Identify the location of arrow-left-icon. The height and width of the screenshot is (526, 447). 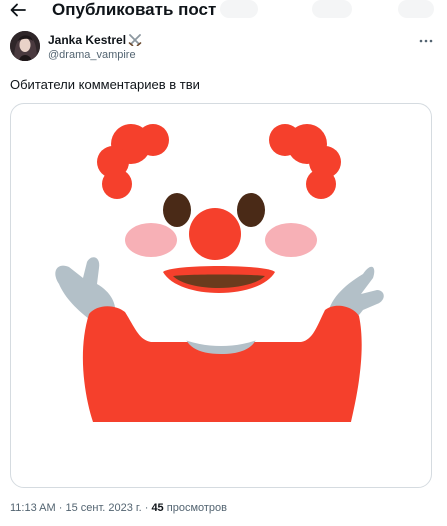
(18, 10).